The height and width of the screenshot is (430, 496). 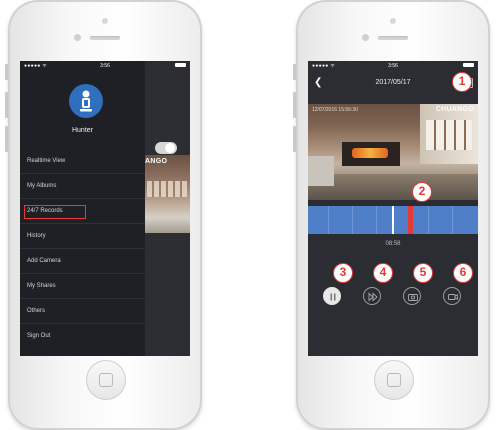 What do you see at coordinates (82, 286) in the screenshot?
I see `menu-item-my-shares: My Shares` at bounding box center [82, 286].